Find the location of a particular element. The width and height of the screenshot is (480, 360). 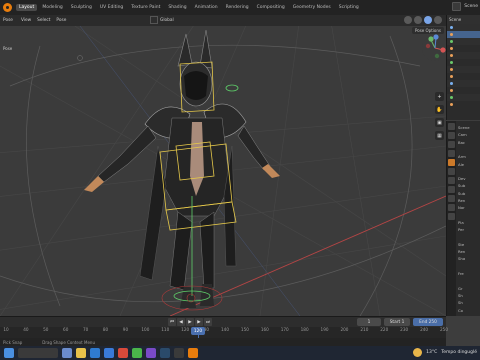

select-menu: Select is located at coordinates (43, 20).